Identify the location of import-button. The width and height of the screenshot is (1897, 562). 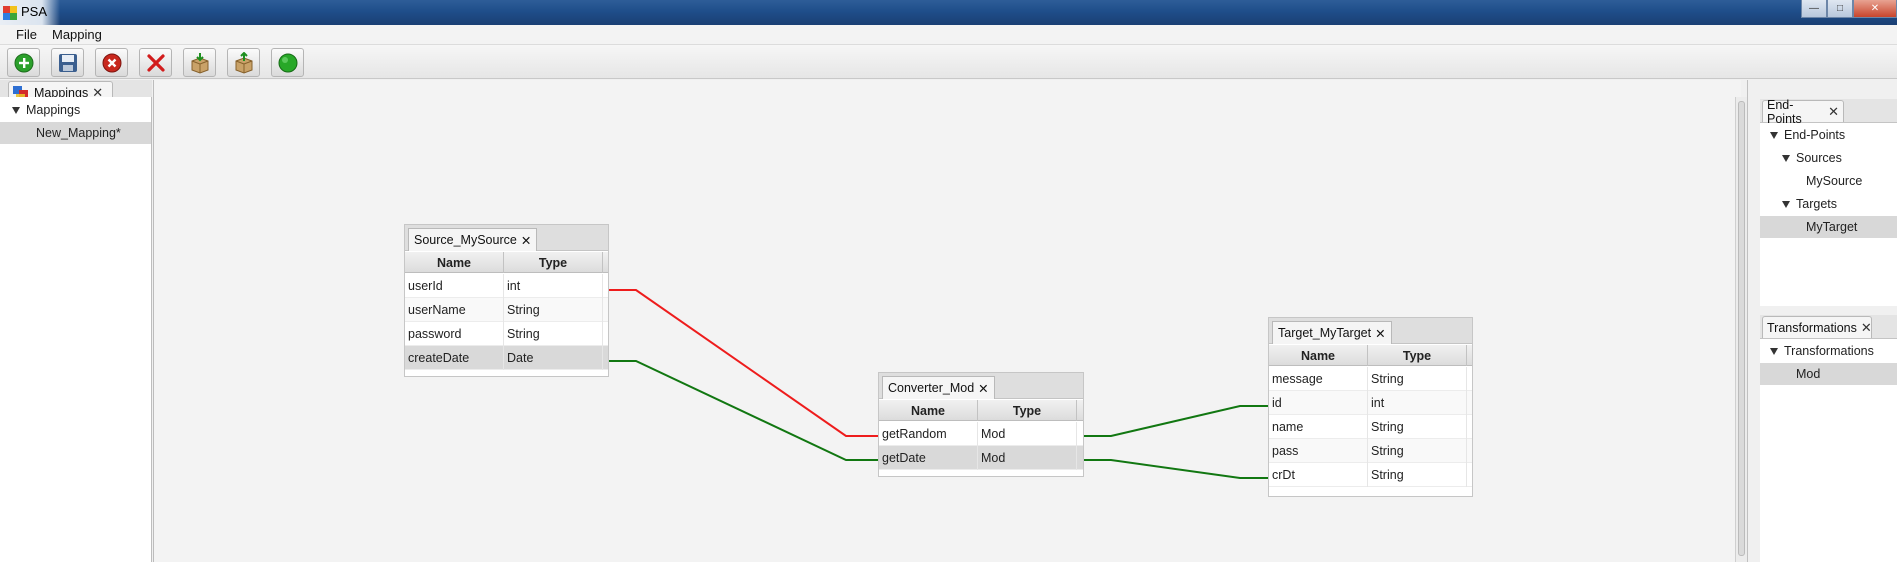
(199, 62).